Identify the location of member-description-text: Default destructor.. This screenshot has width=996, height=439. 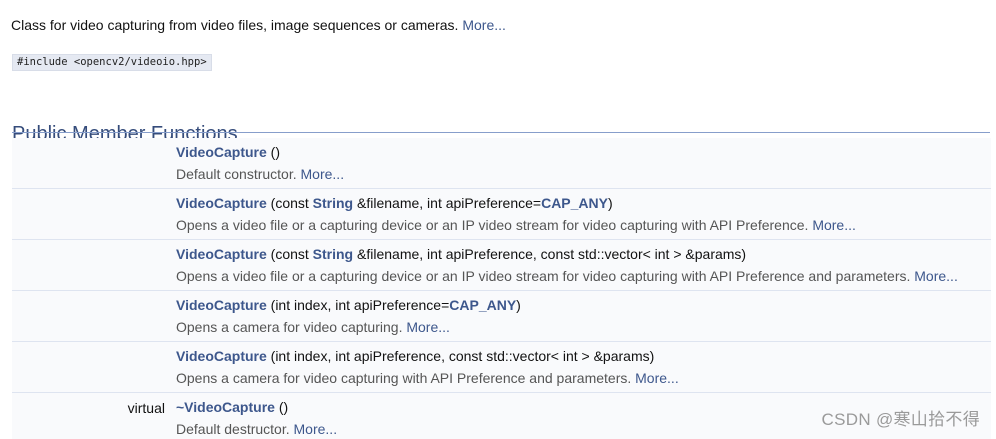
(235, 429).